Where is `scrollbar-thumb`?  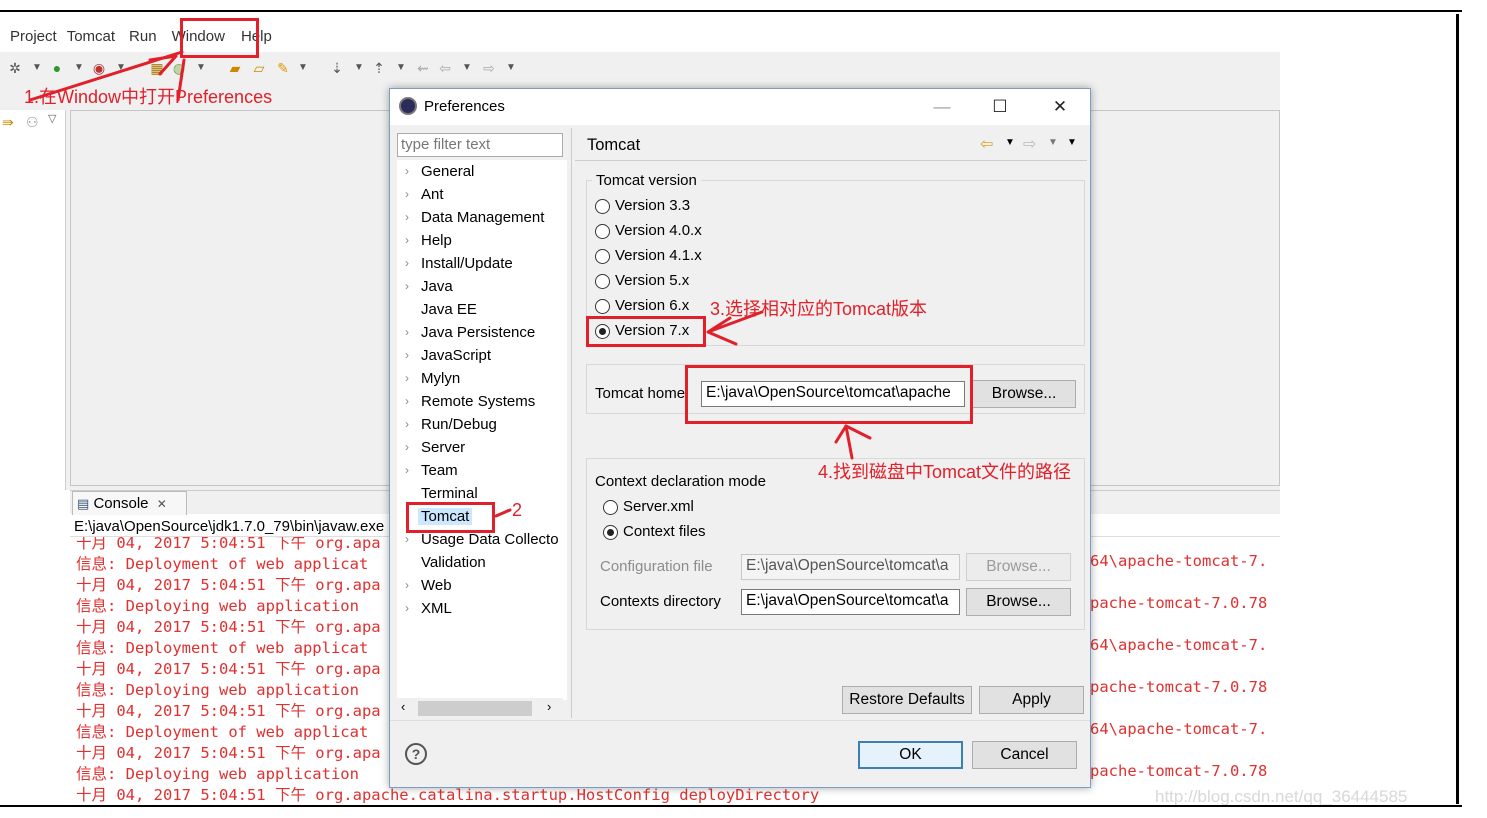 scrollbar-thumb is located at coordinates (475, 708).